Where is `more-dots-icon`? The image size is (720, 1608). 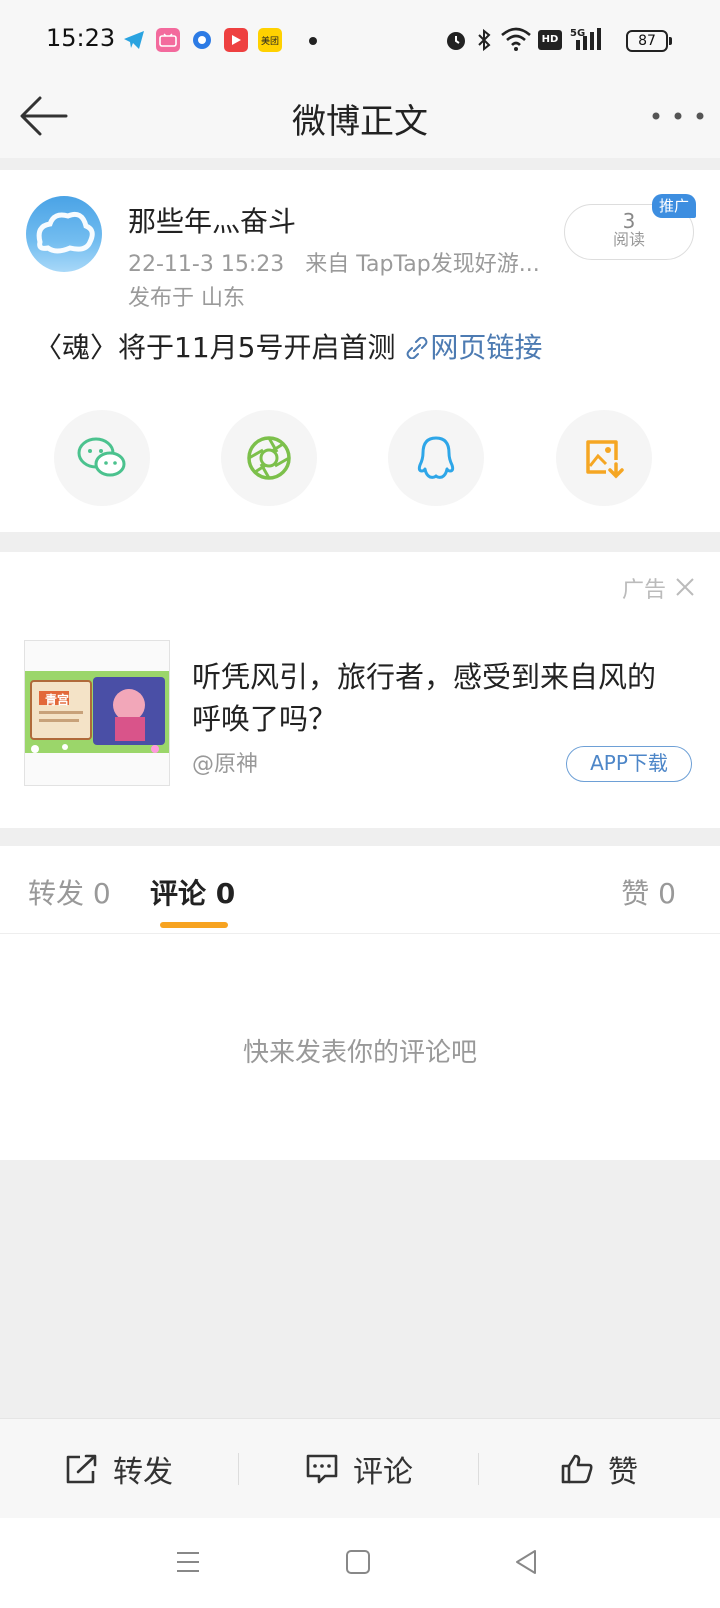
more-dots-icon is located at coordinates (678, 116).